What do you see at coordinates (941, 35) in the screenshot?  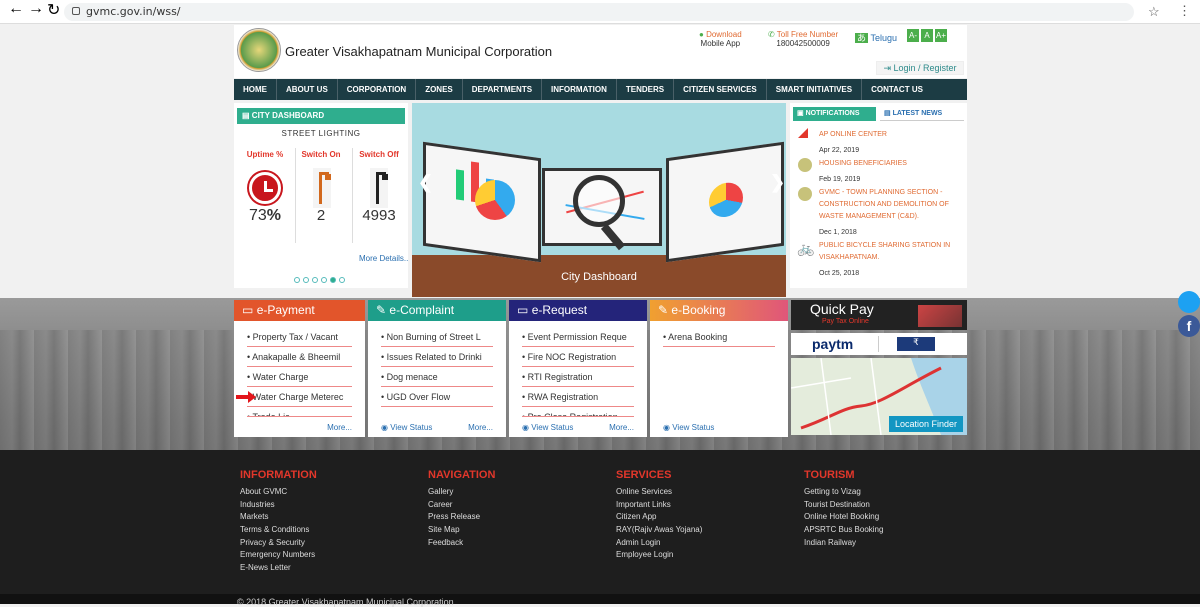 I see `font-increase-button: A+` at bounding box center [941, 35].